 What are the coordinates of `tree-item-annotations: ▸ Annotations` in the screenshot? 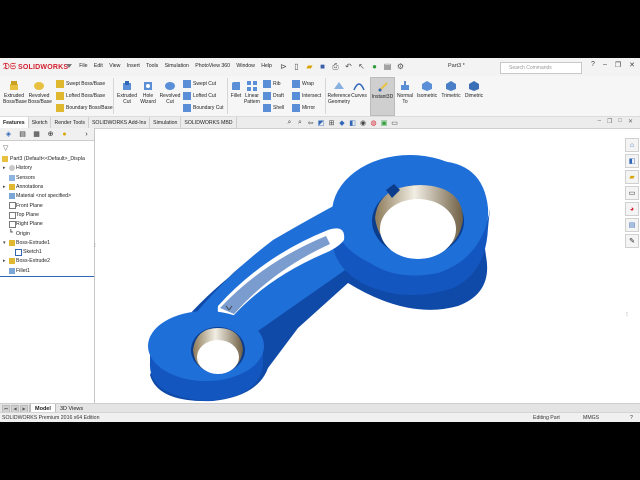 It's located at (47, 187).